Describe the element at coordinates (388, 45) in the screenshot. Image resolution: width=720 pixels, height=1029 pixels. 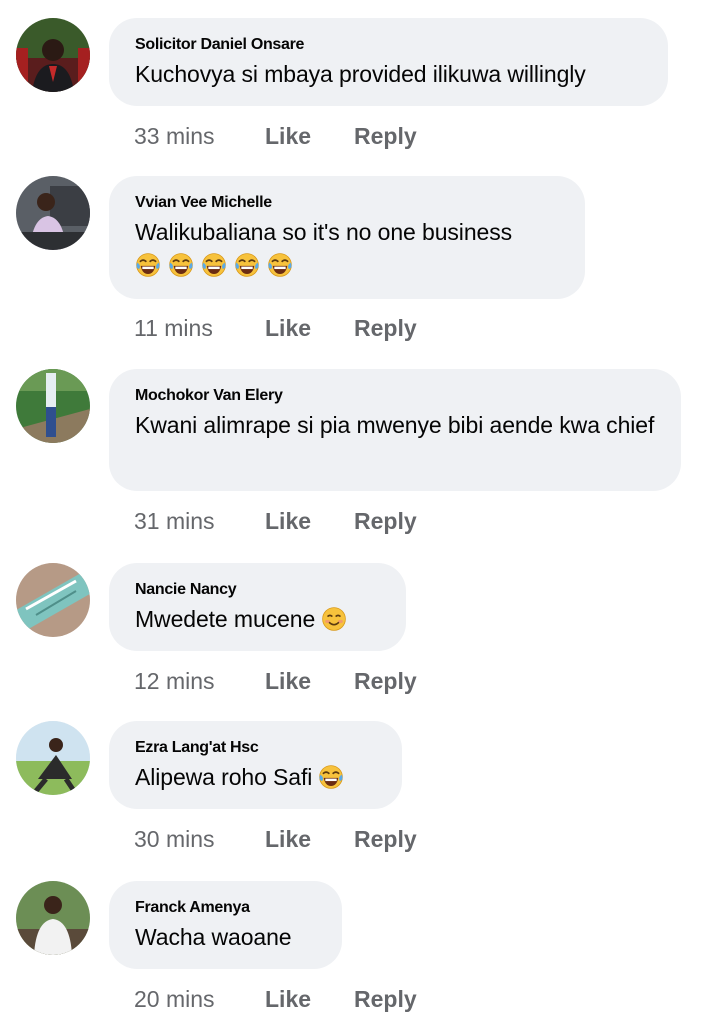
I see `comment-author: Solicitor Daniel Onsare` at that location.